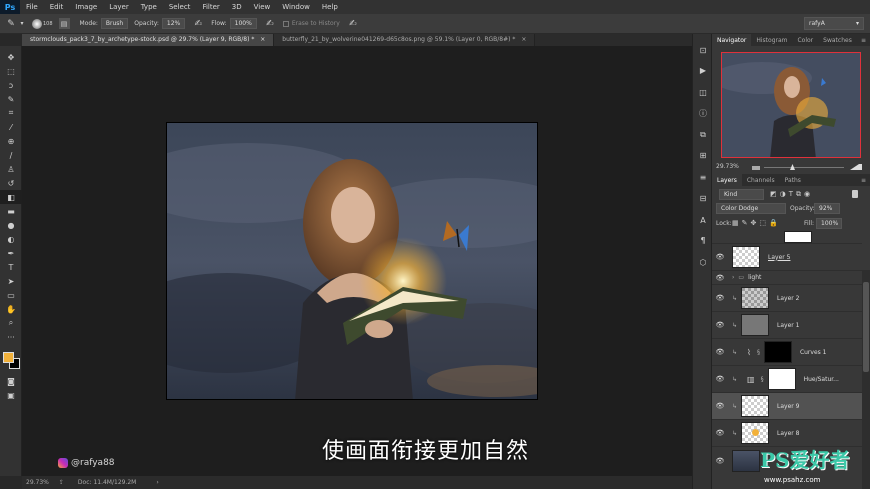 Image resolution: width=870 pixels, height=489 pixels. What do you see at coordinates (703, 93) in the screenshot?
I see `adjustments-panel-icon: ◫` at bounding box center [703, 93].